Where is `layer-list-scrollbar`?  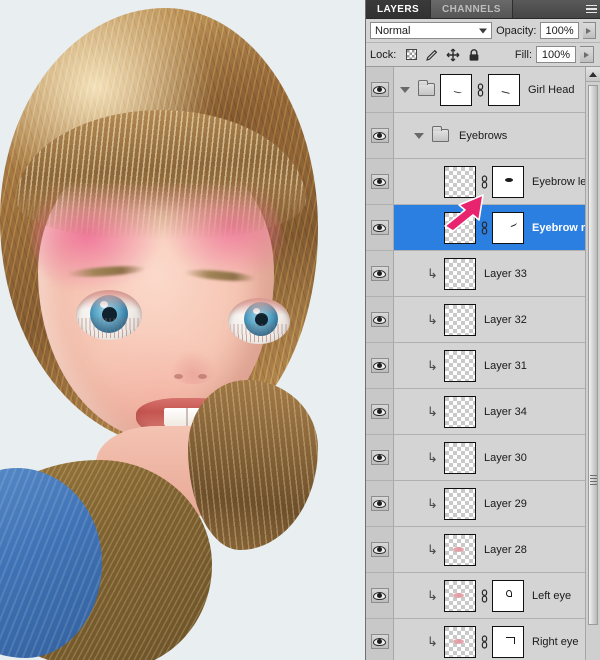
layer-list-scrollbar is located at coordinates (592, 363).